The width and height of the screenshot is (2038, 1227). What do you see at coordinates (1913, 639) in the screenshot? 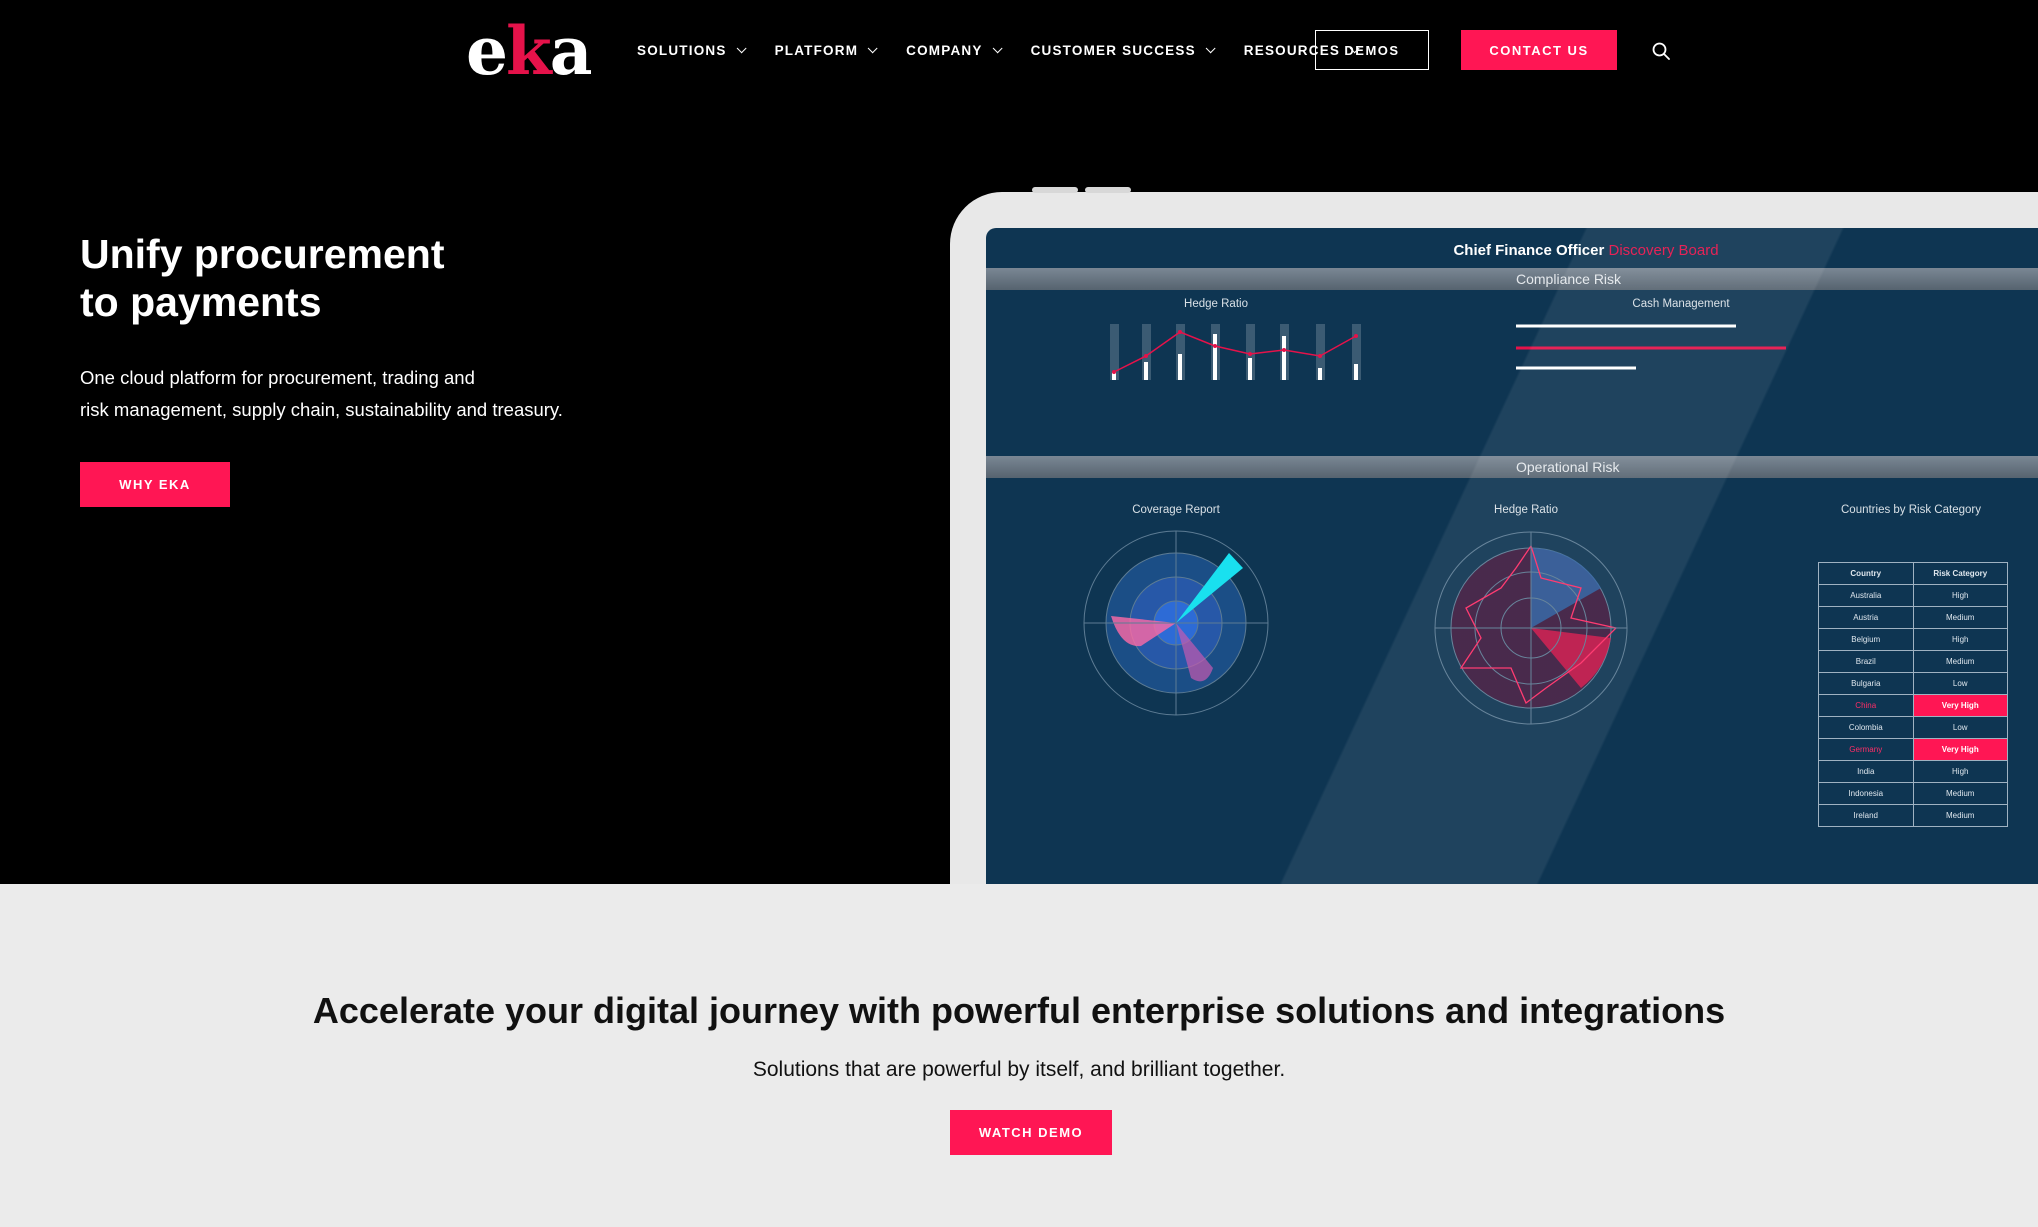
I see `table-row: Belgium High` at bounding box center [1913, 639].